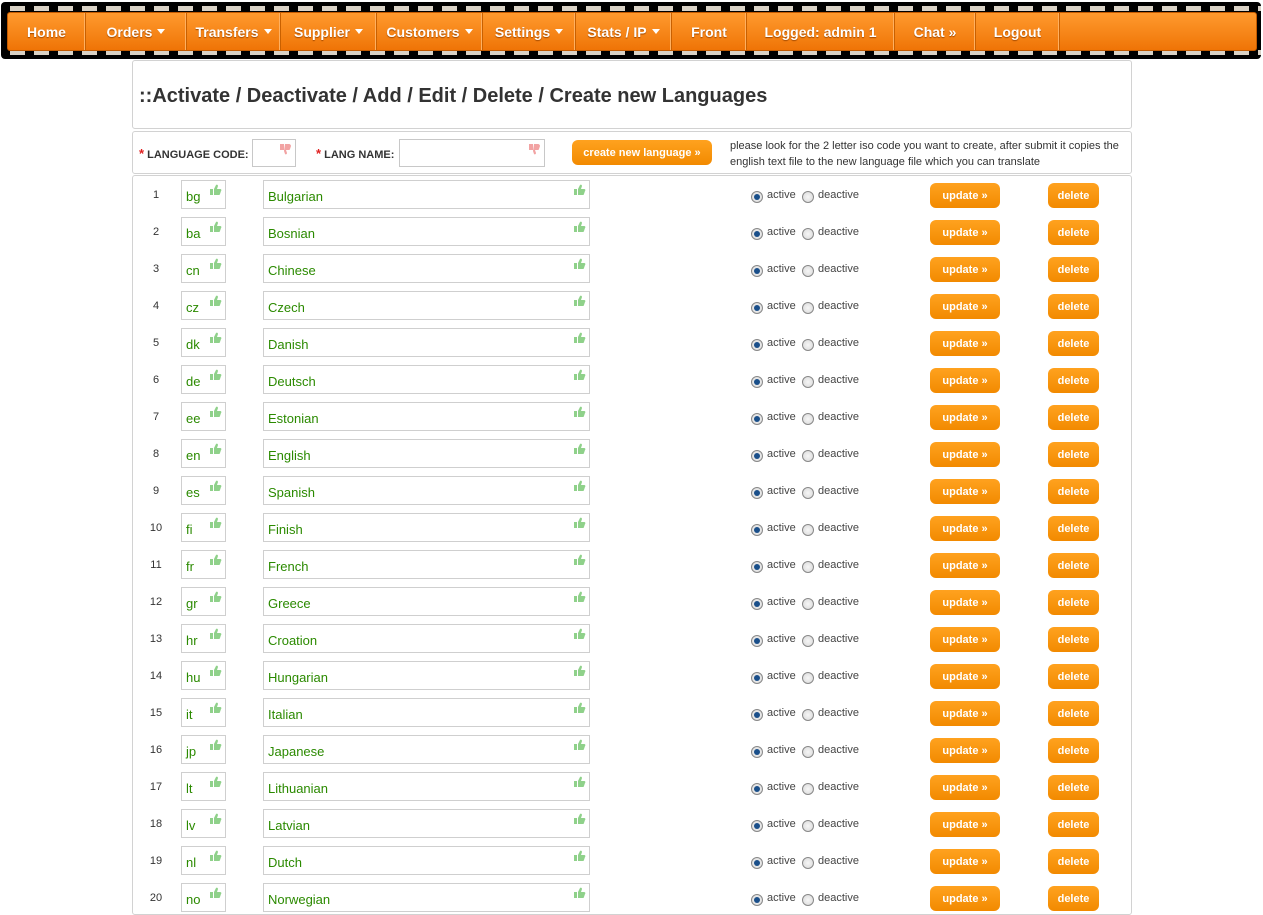 The width and height of the screenshot is (1263, 915). I want to click on language-name-field: Danish, so click(426, 342).